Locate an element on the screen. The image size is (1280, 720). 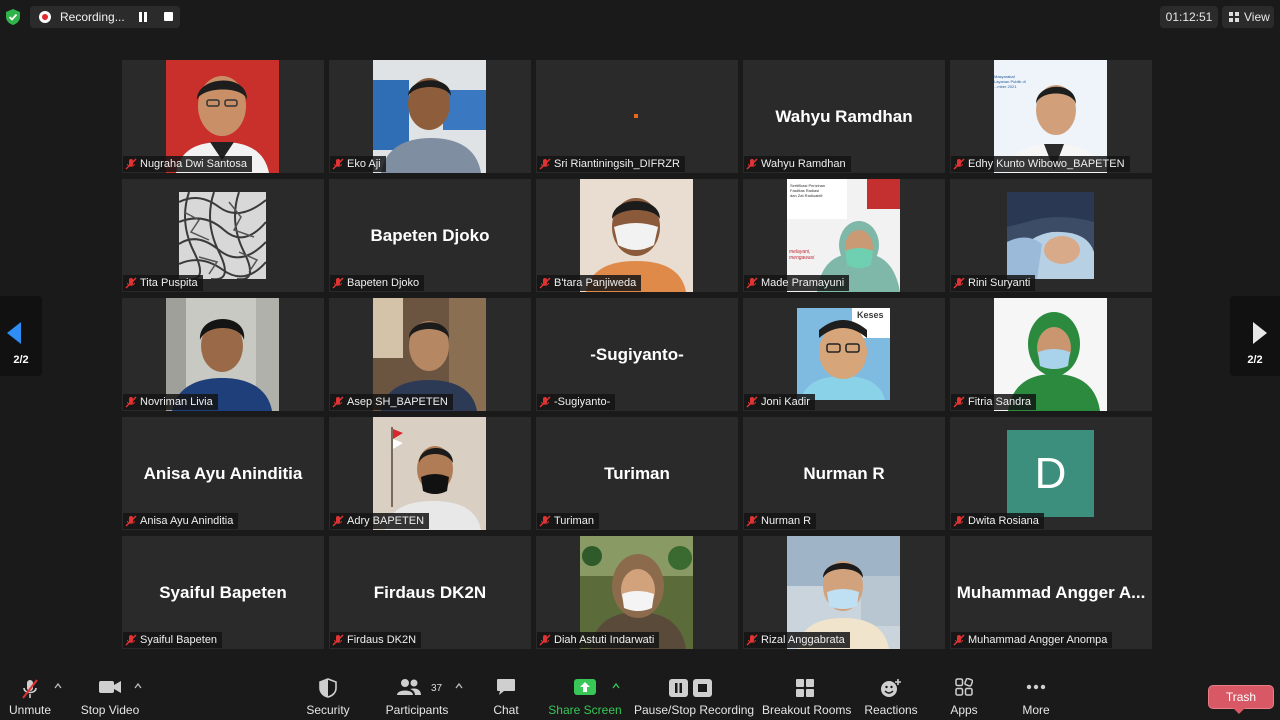
participant-tile: Adry BAPETEN is located at coordinates (430, 473).